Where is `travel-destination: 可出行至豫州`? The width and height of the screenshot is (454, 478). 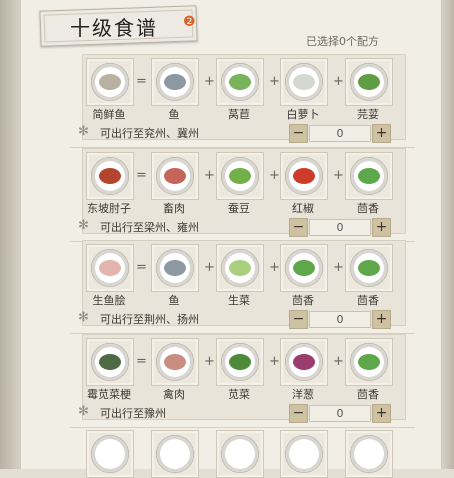 travel-destination: 可出行至豫州 is located at coordinates (133, 413).